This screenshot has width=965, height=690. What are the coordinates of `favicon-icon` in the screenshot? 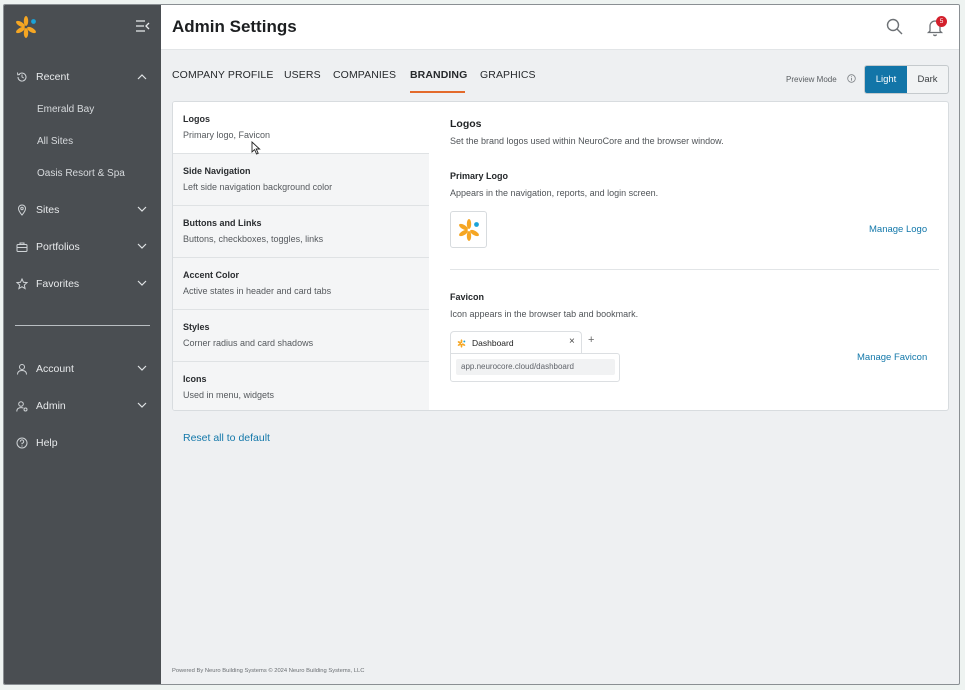 It's located at (461, 343).